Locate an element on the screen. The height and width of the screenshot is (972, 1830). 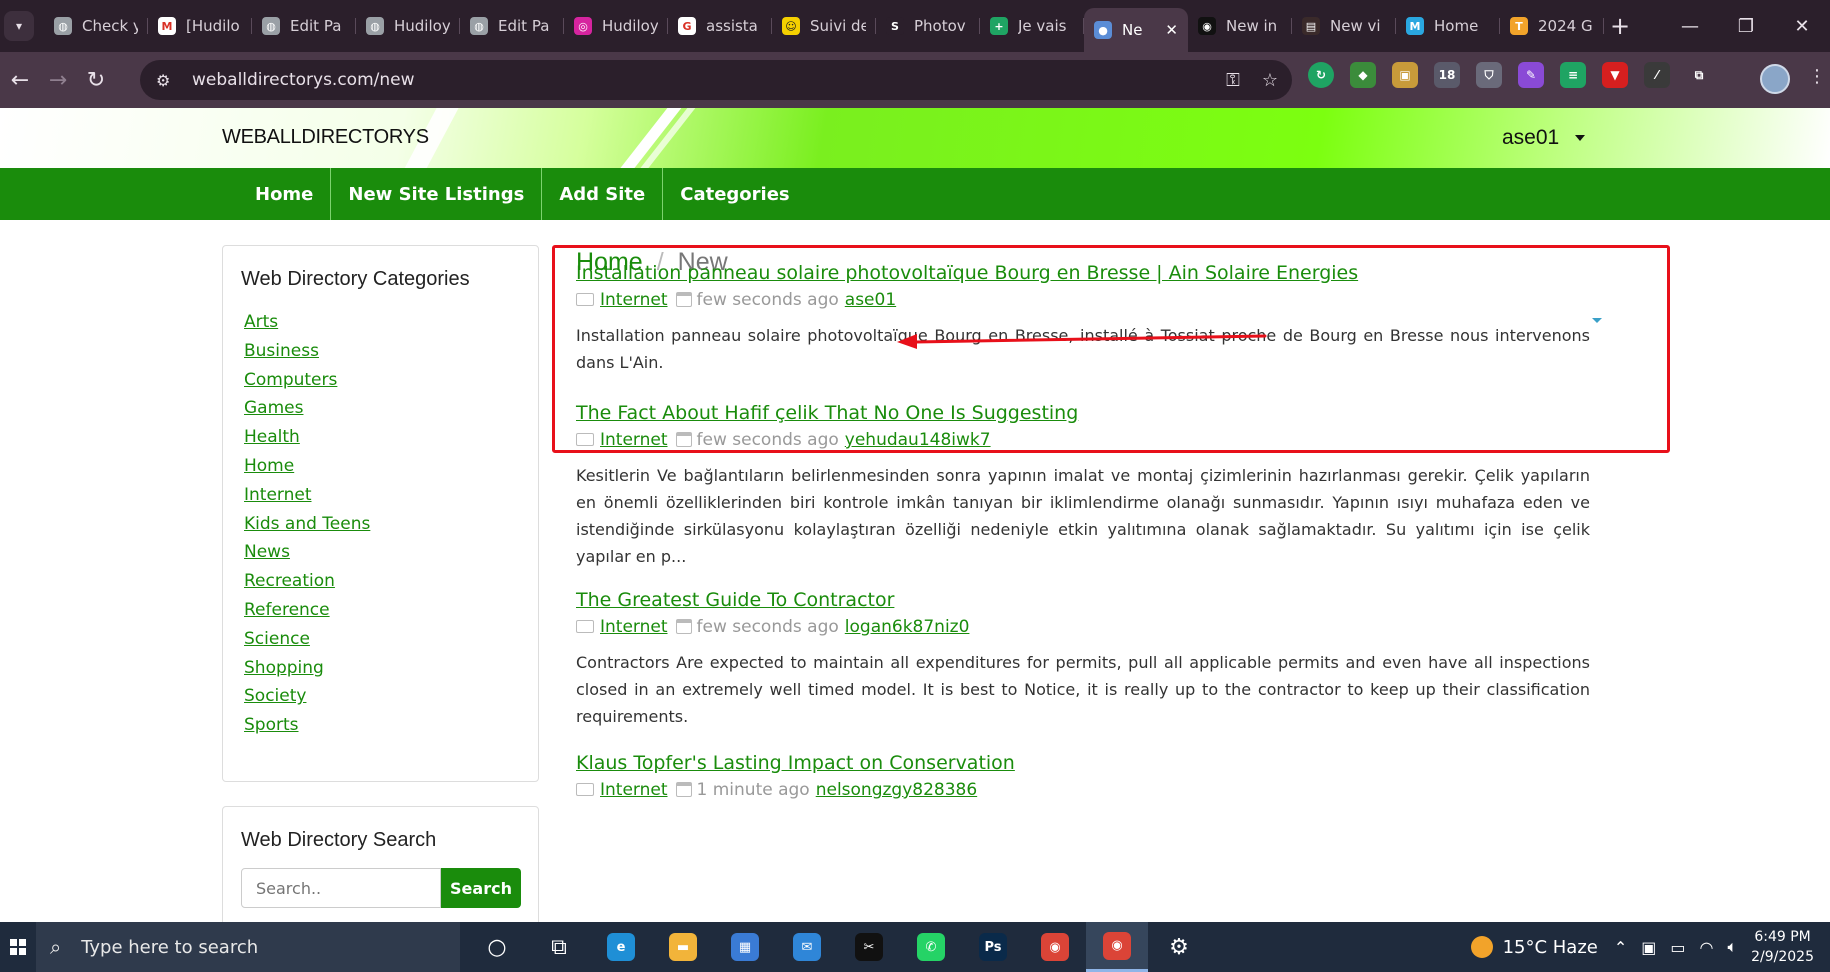
category-link: News is located at coordinates (267, 552).